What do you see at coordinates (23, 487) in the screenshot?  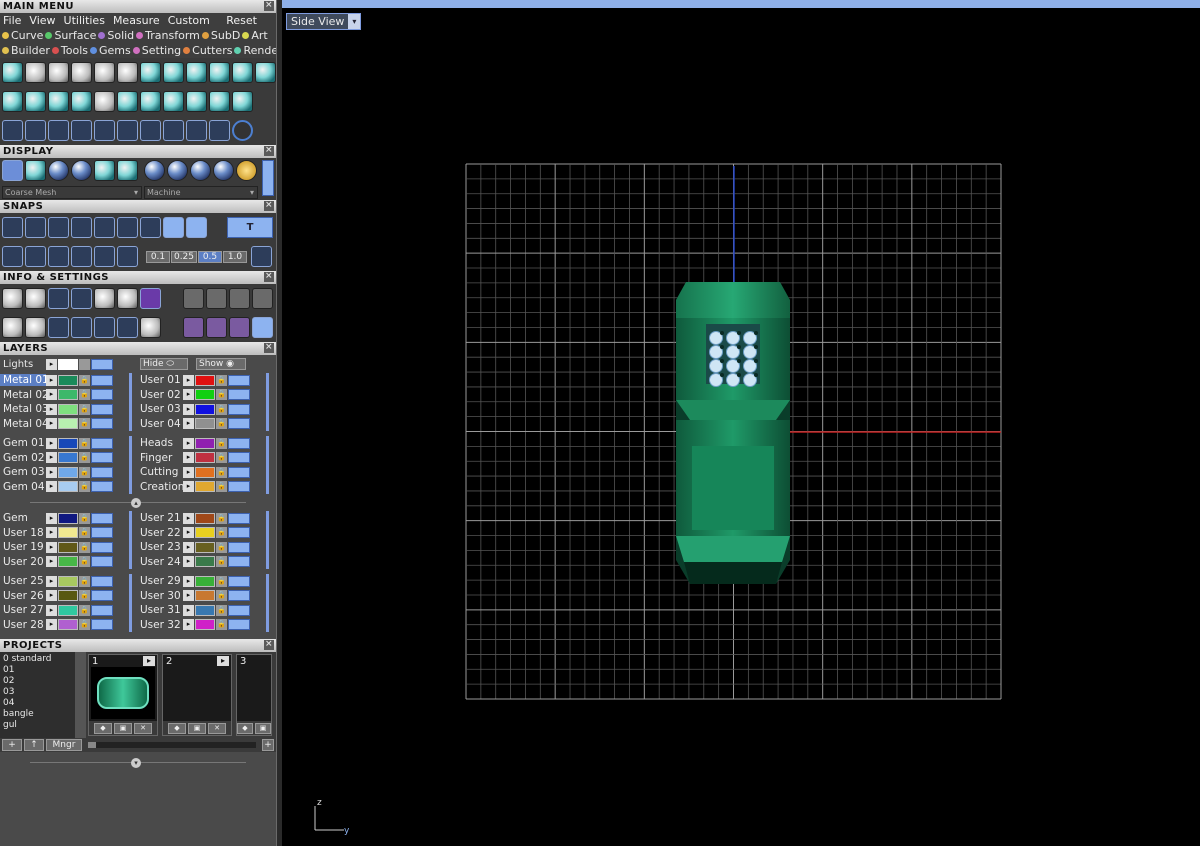 I see `layer-name: Gem 04` at bounding box center [23, 487].